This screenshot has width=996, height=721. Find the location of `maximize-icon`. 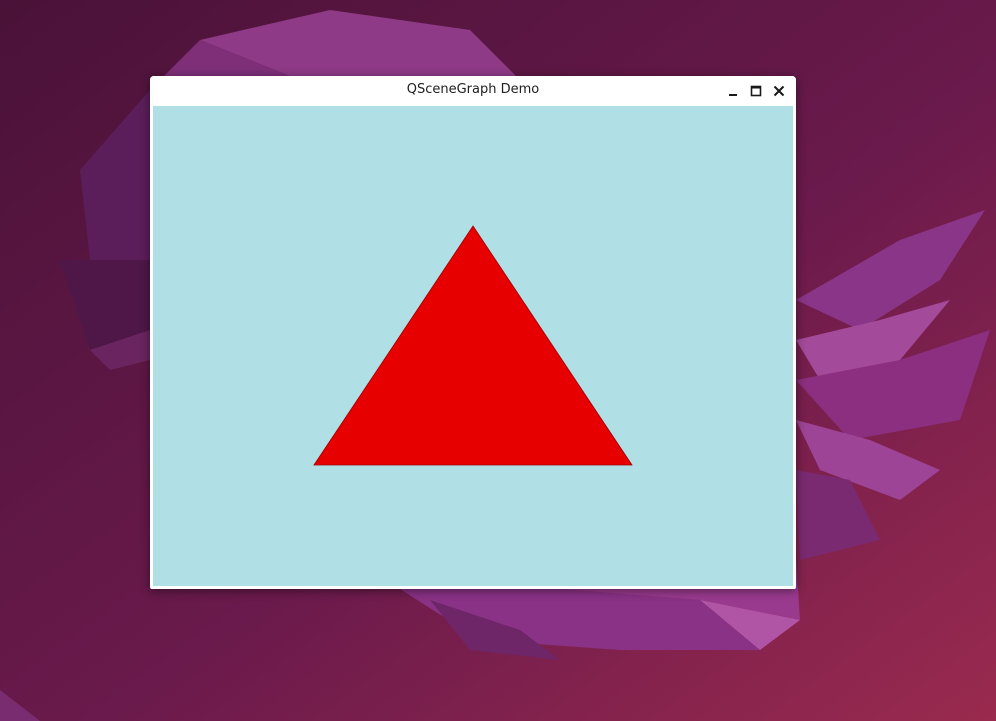

maximize-icon is located at coordinates (756, 91).